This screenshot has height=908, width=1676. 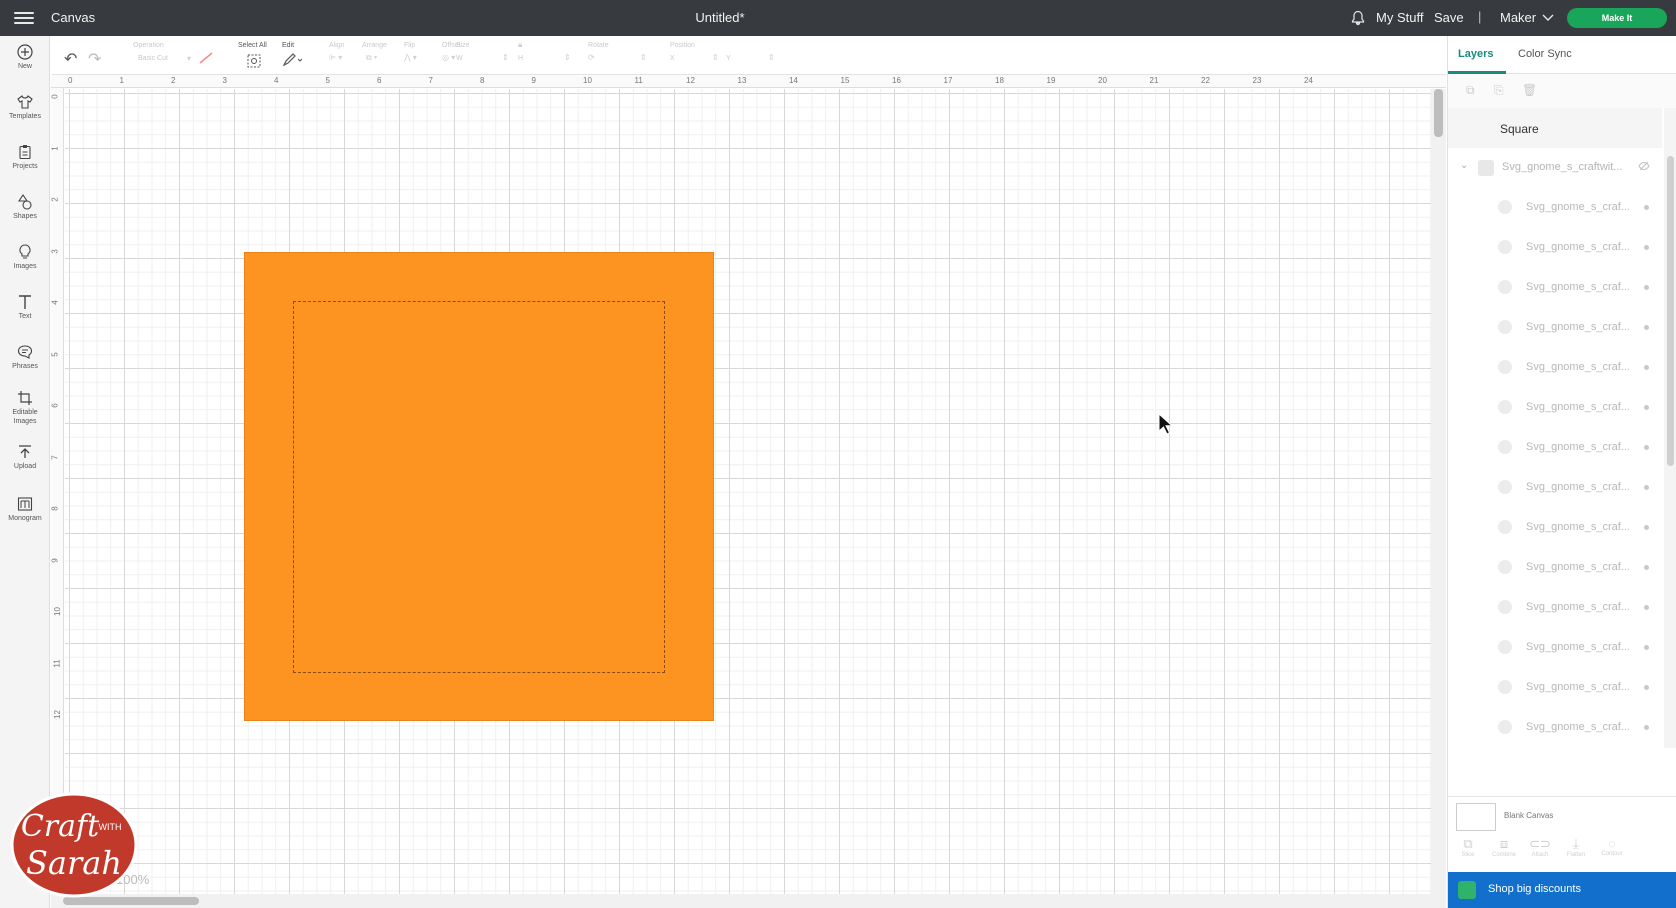 What do you see at coordinates (25, 257) in the screenshot?
I see `sidebar-item-images: Images` at bounding box center [25, 257].